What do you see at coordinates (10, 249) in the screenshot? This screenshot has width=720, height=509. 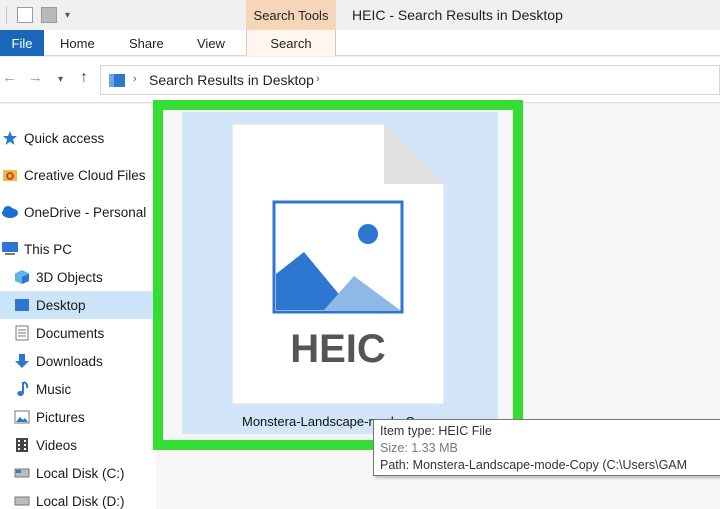 I see `computer-icon` at bounding box center [10, 249].